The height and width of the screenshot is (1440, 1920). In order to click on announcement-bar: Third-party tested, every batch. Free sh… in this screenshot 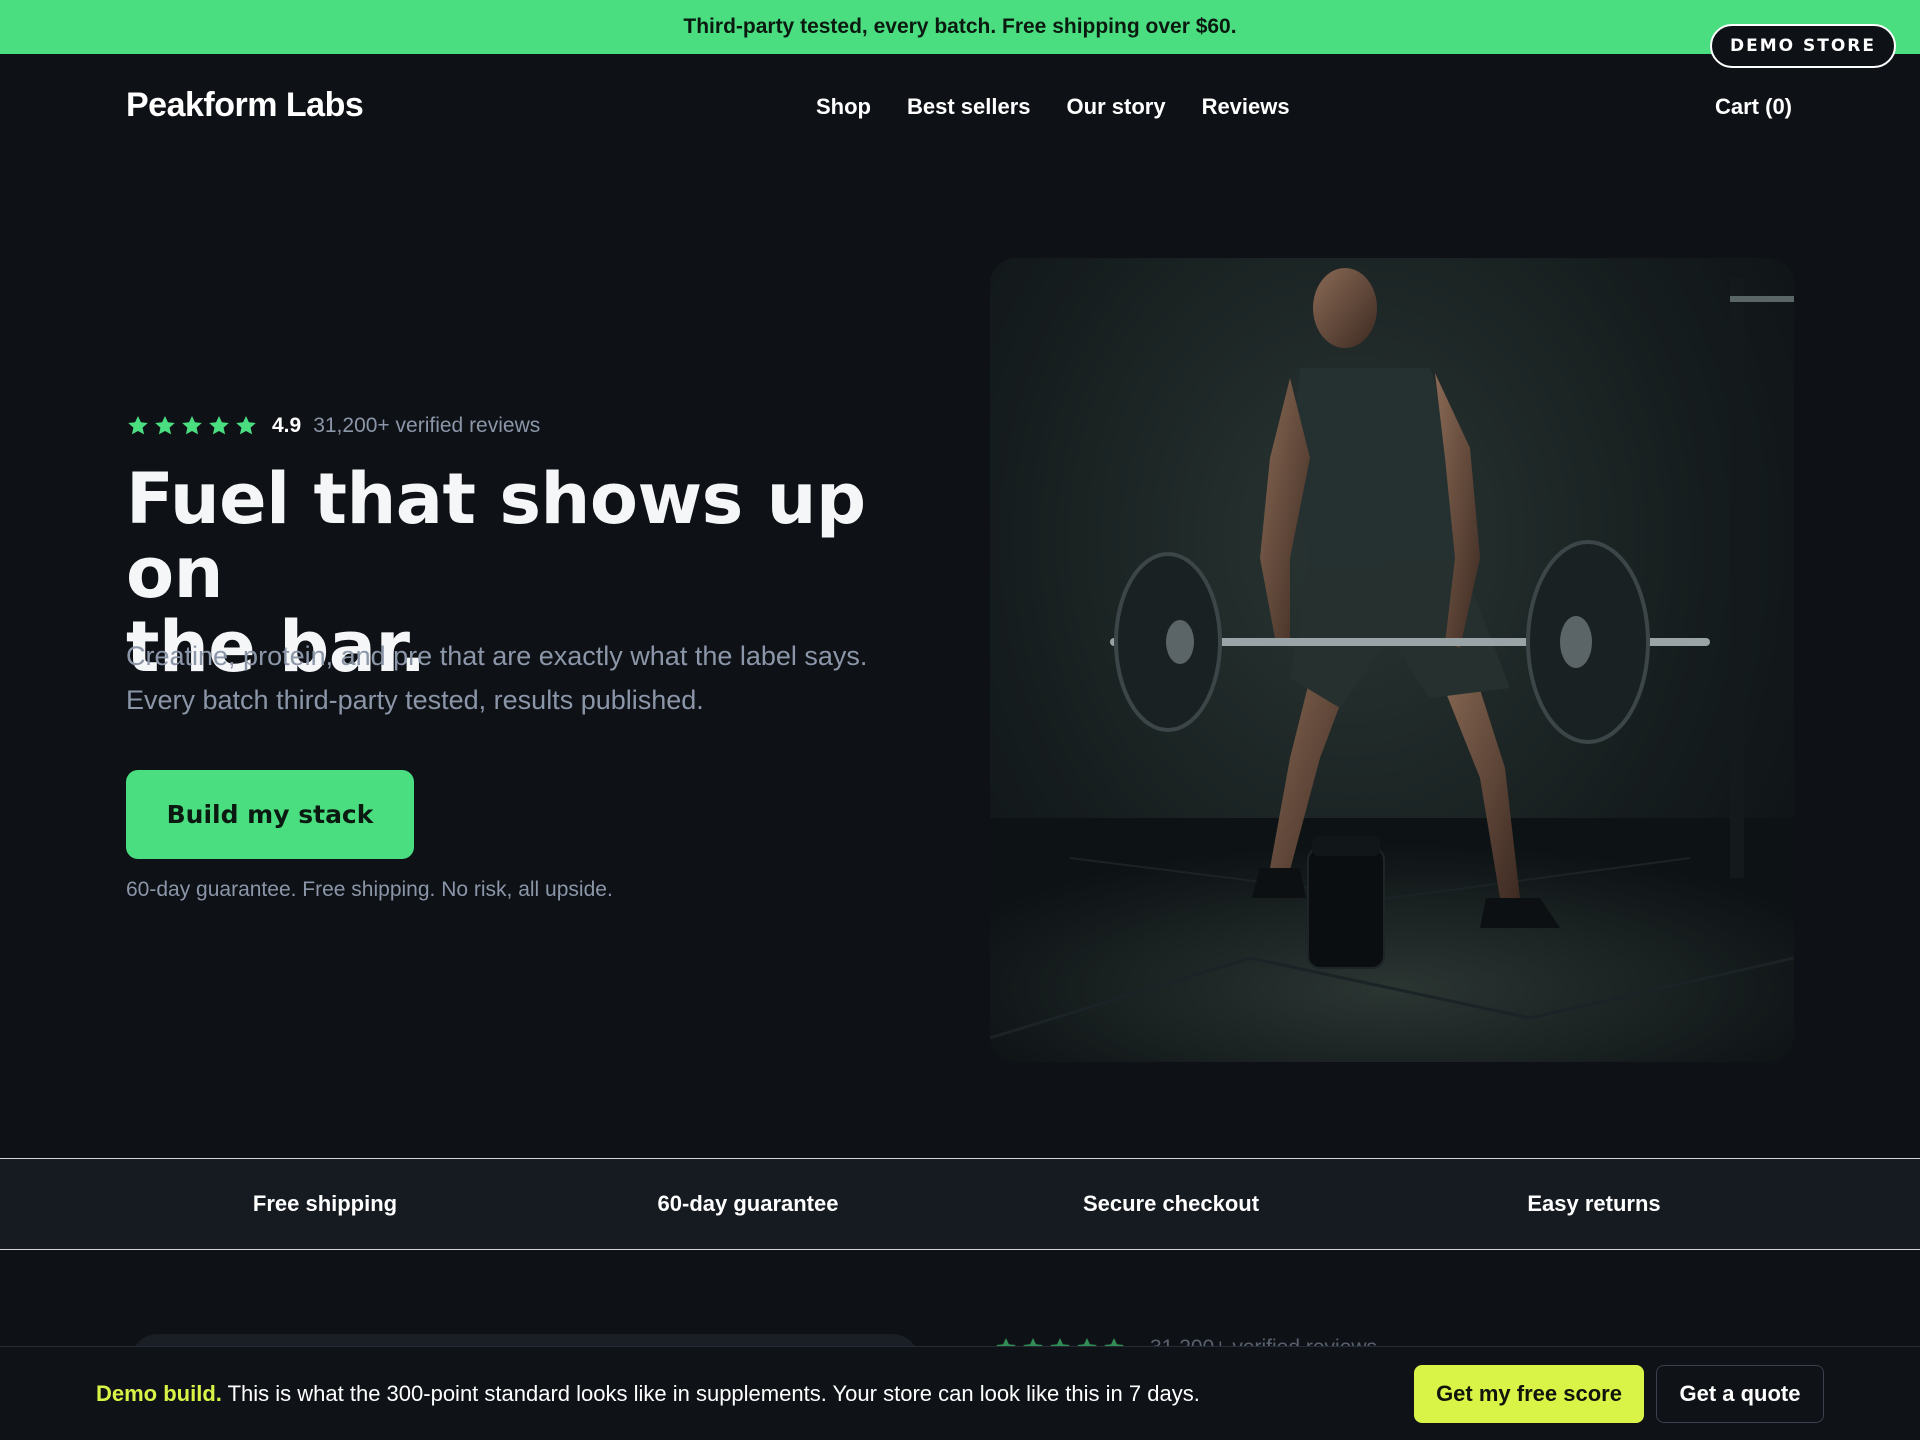, I will do `click(960, 27)`.